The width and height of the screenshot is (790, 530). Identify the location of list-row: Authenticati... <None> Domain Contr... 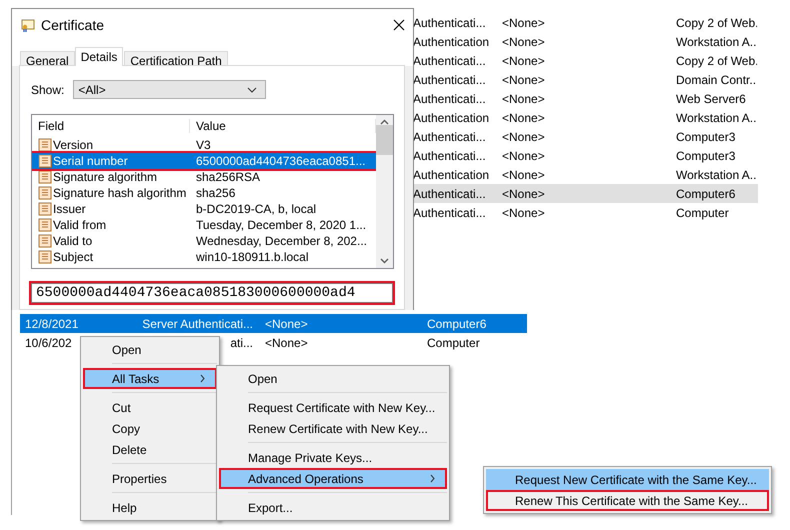
(585, 79).